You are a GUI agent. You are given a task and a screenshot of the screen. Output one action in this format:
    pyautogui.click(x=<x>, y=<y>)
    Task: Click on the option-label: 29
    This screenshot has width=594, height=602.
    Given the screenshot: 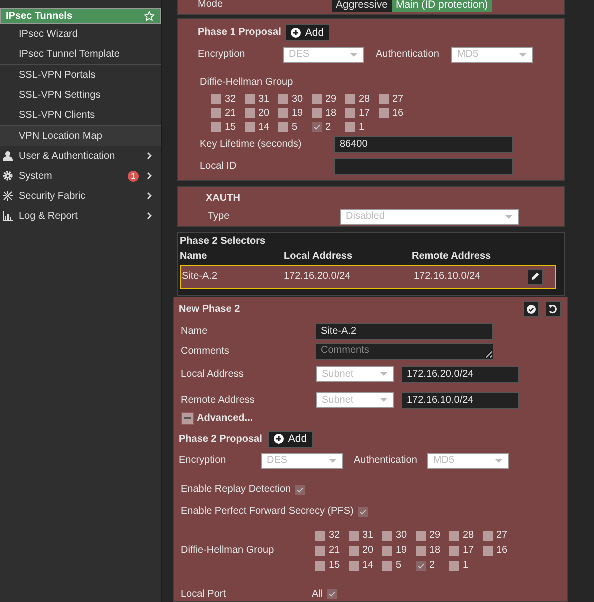 What is the action you would take?
    pyautogui.click(x=435, y=535)
    